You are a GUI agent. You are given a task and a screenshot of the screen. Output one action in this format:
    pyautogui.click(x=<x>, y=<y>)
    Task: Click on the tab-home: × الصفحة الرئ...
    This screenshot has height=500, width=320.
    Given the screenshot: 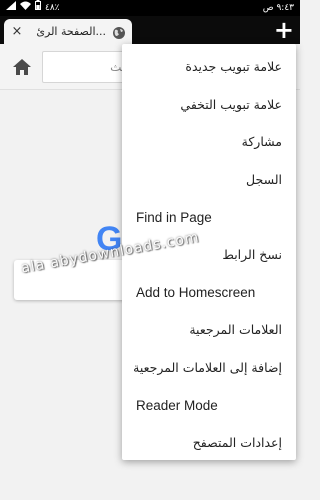 What is the action you would take?
    pyautogui.click(x=68, y=31)
    